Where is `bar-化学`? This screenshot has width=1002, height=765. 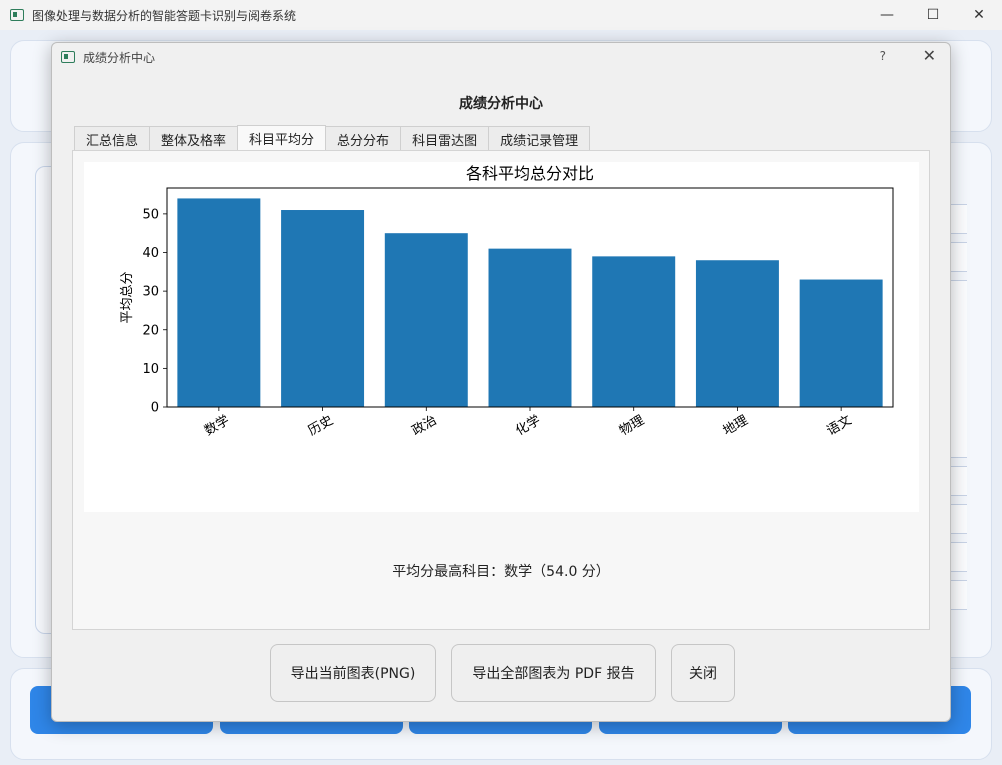 bar-化学 is located at coordinates (530, 327).